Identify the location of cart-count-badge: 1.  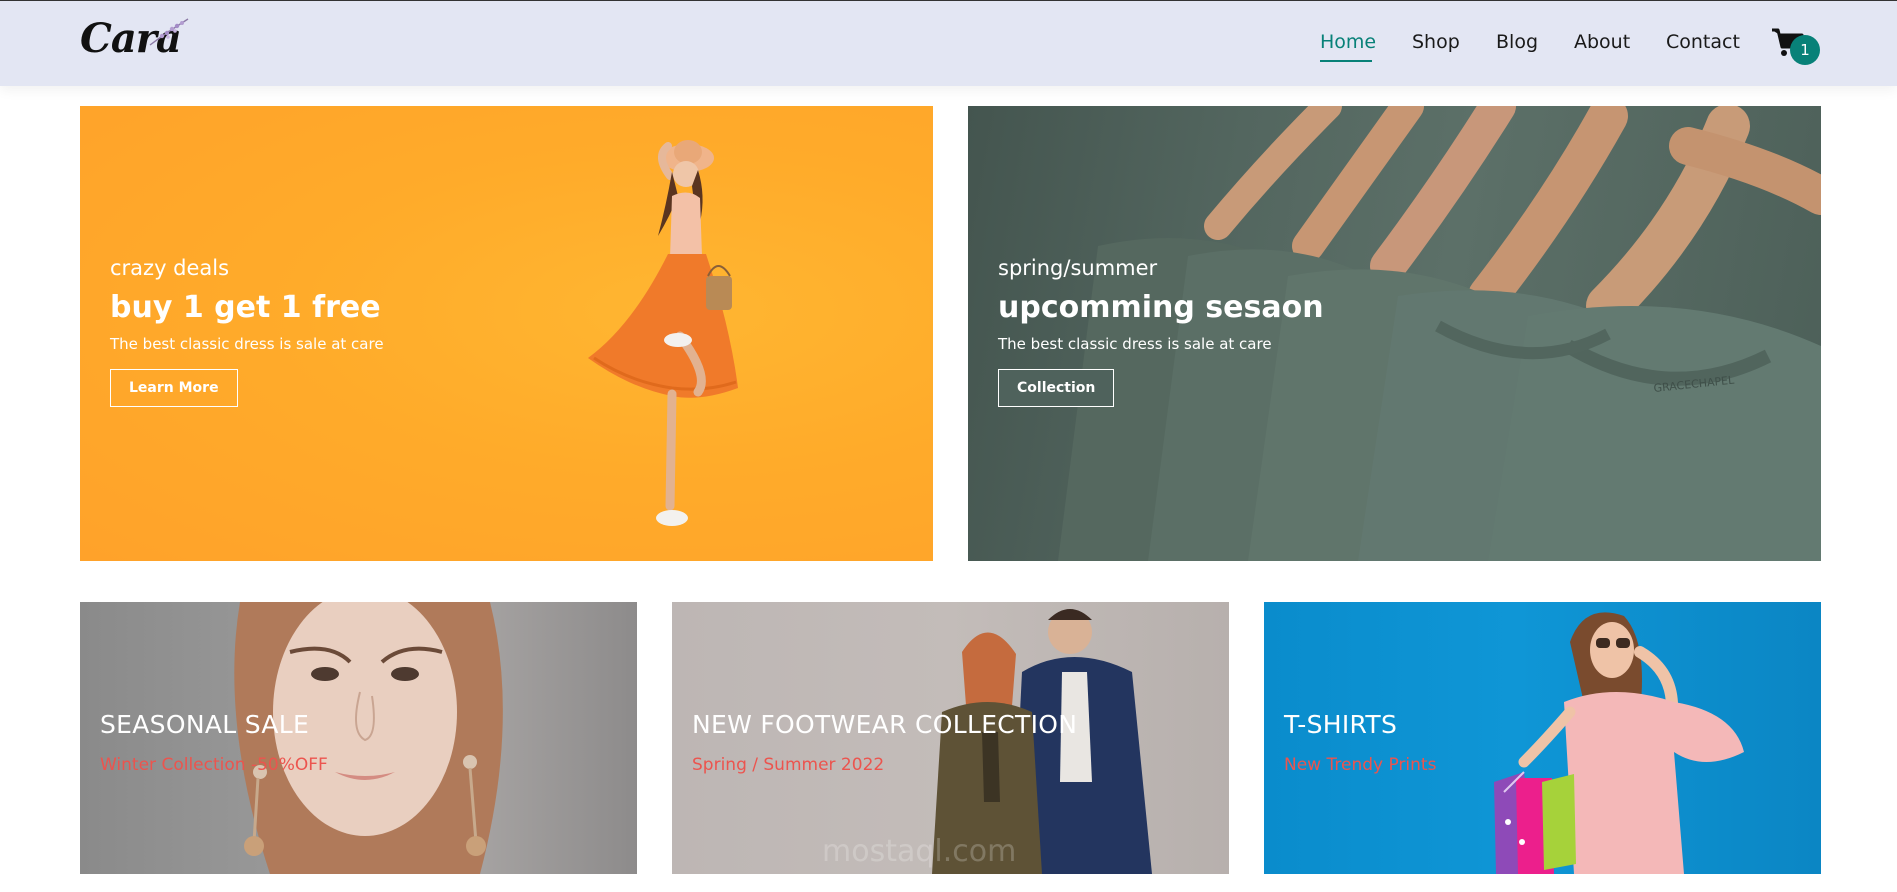
(1805, 50).